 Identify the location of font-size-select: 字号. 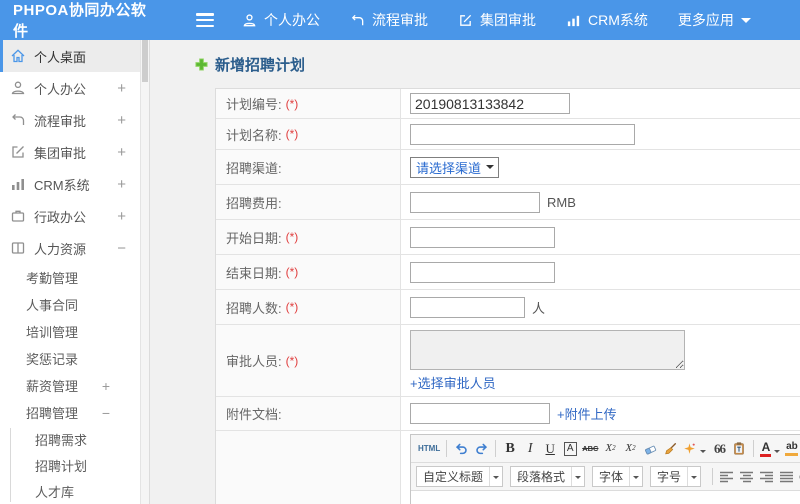
(676, 476).